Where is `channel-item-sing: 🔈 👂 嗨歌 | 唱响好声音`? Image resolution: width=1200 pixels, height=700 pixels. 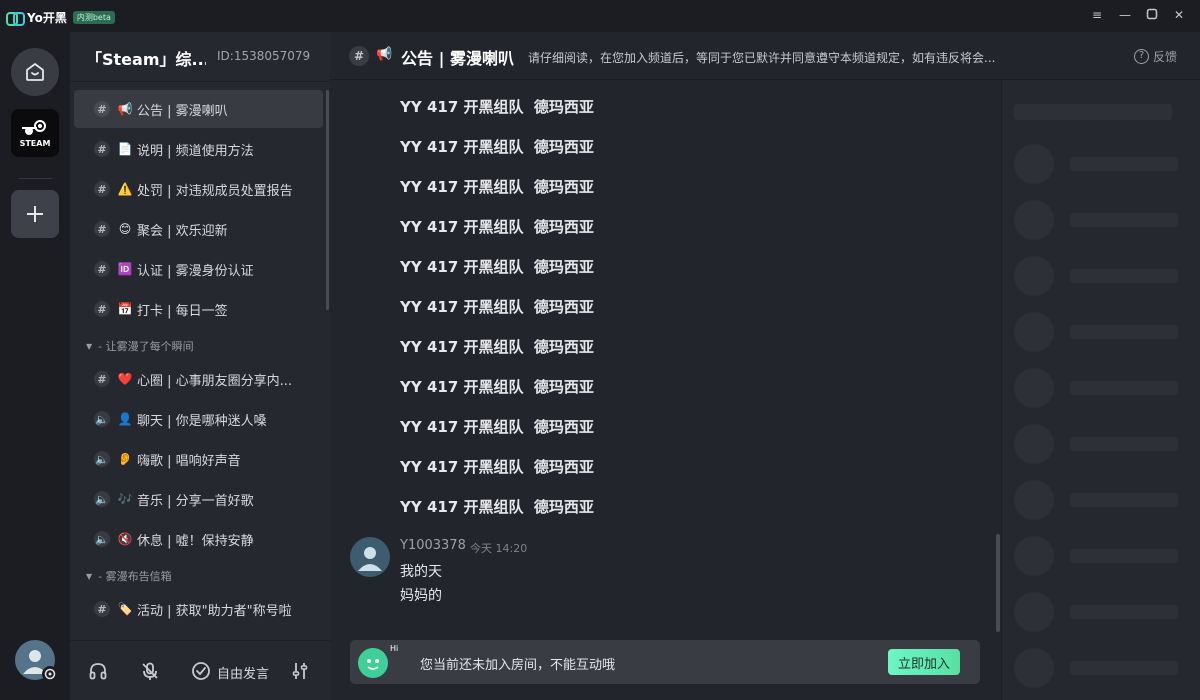
channel-item-sing: 🔈 👂 嗨歌 | 唱响好声音 is located at coordinates (198, 459).